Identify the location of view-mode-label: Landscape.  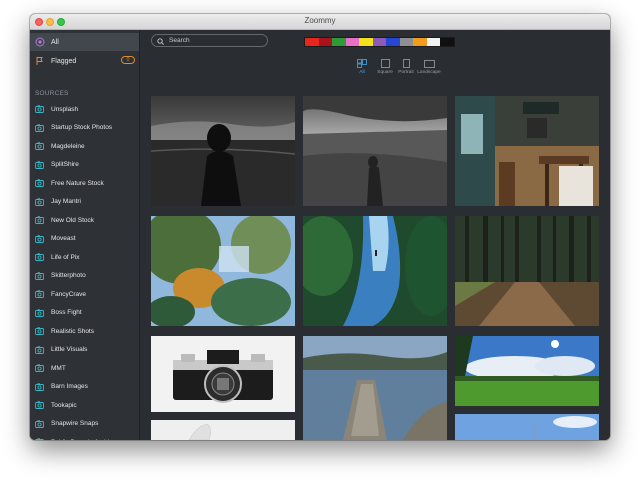
(429, 72).